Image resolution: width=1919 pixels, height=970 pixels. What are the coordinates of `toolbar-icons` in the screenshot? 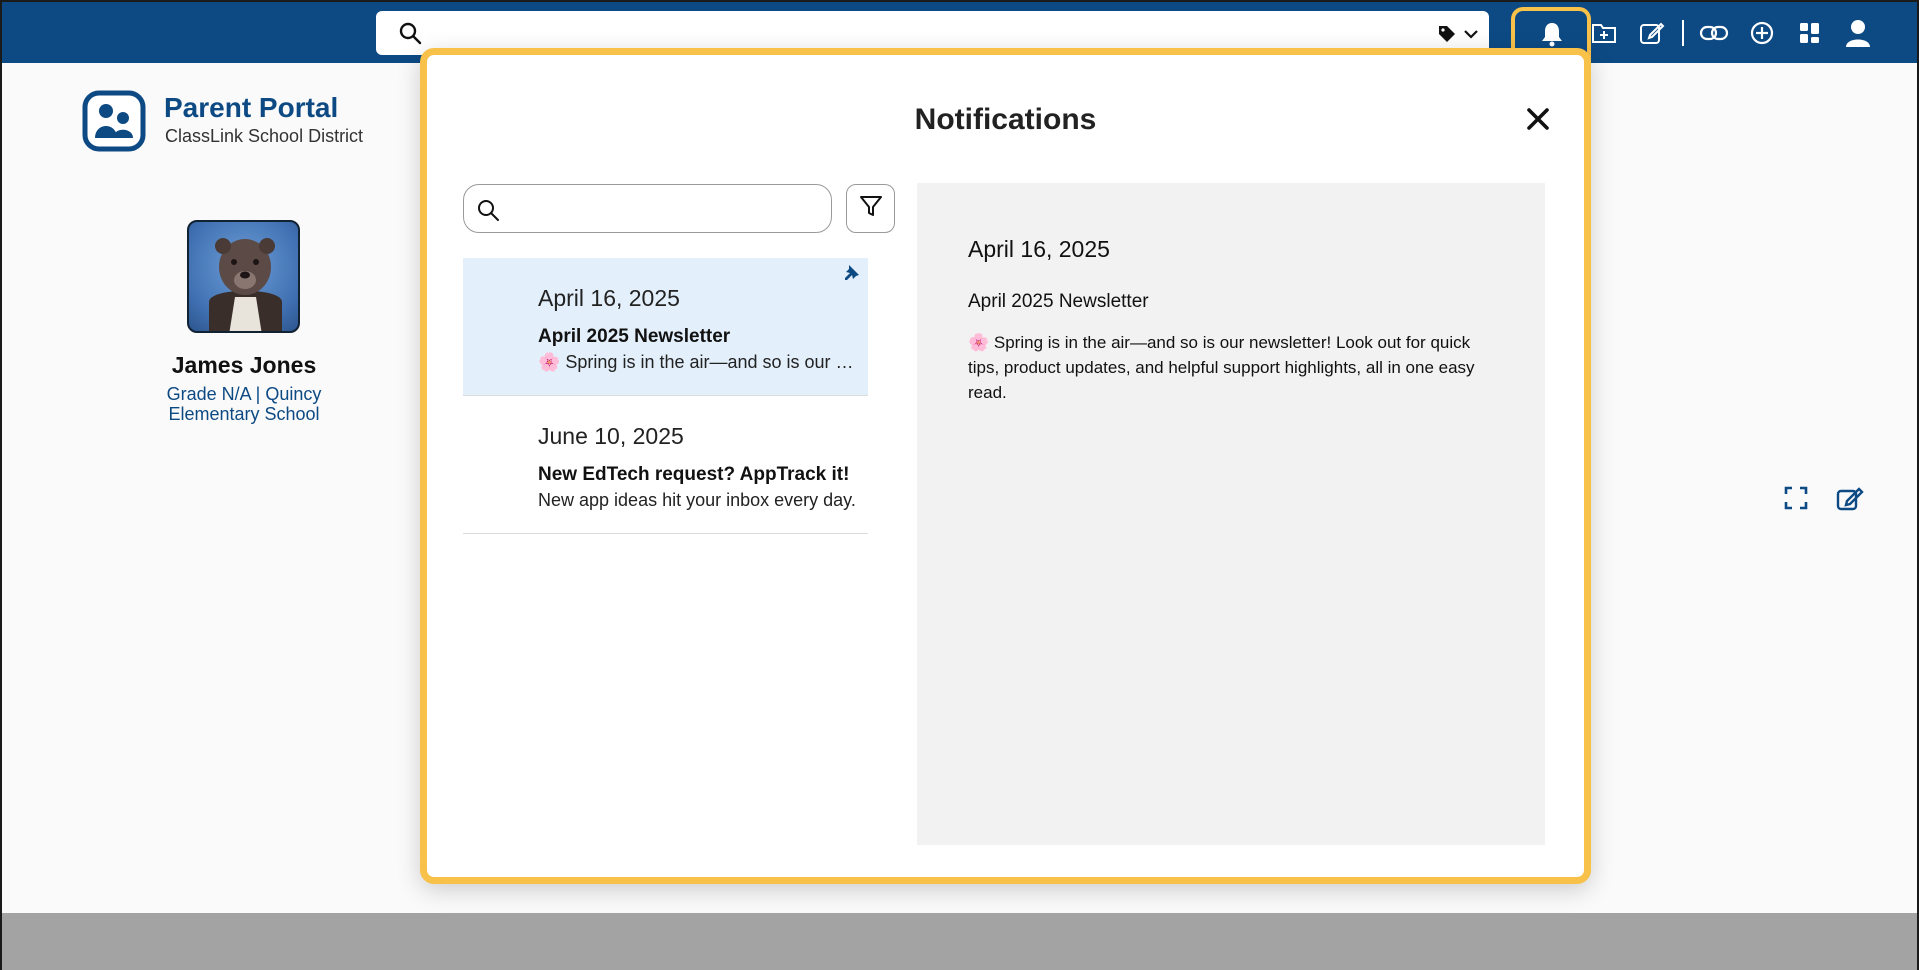 It's located at (1731, 33).